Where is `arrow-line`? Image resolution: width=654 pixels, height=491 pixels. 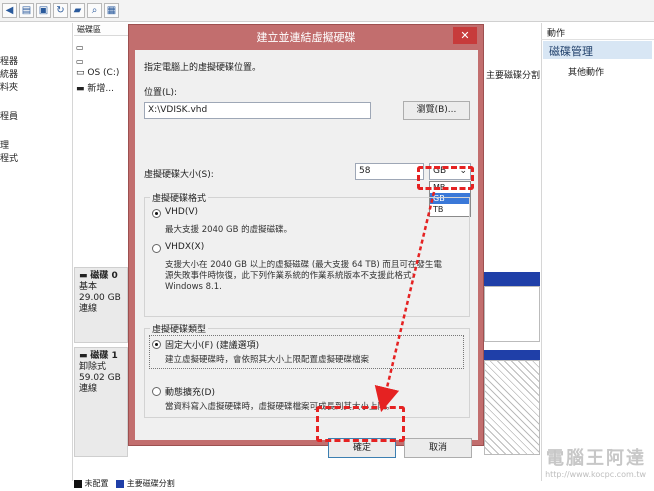 arrow-line is located at coordinates (405, 302).